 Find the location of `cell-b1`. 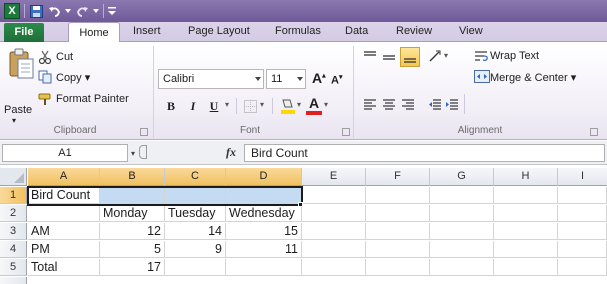

cell-b1 is located at coordinates (132, 195).